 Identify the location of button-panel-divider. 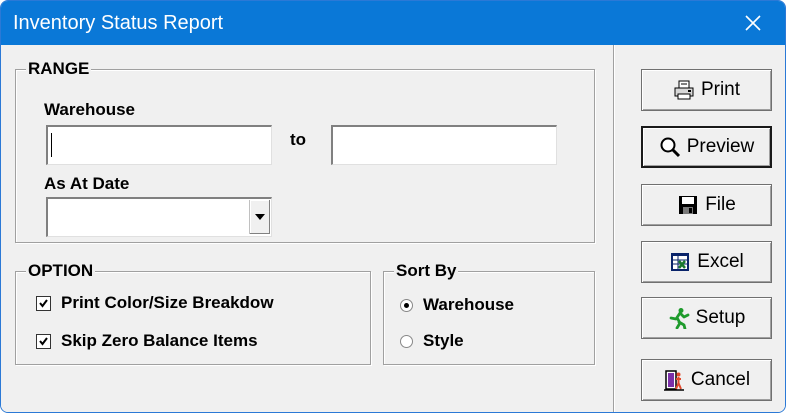
(614, 228).